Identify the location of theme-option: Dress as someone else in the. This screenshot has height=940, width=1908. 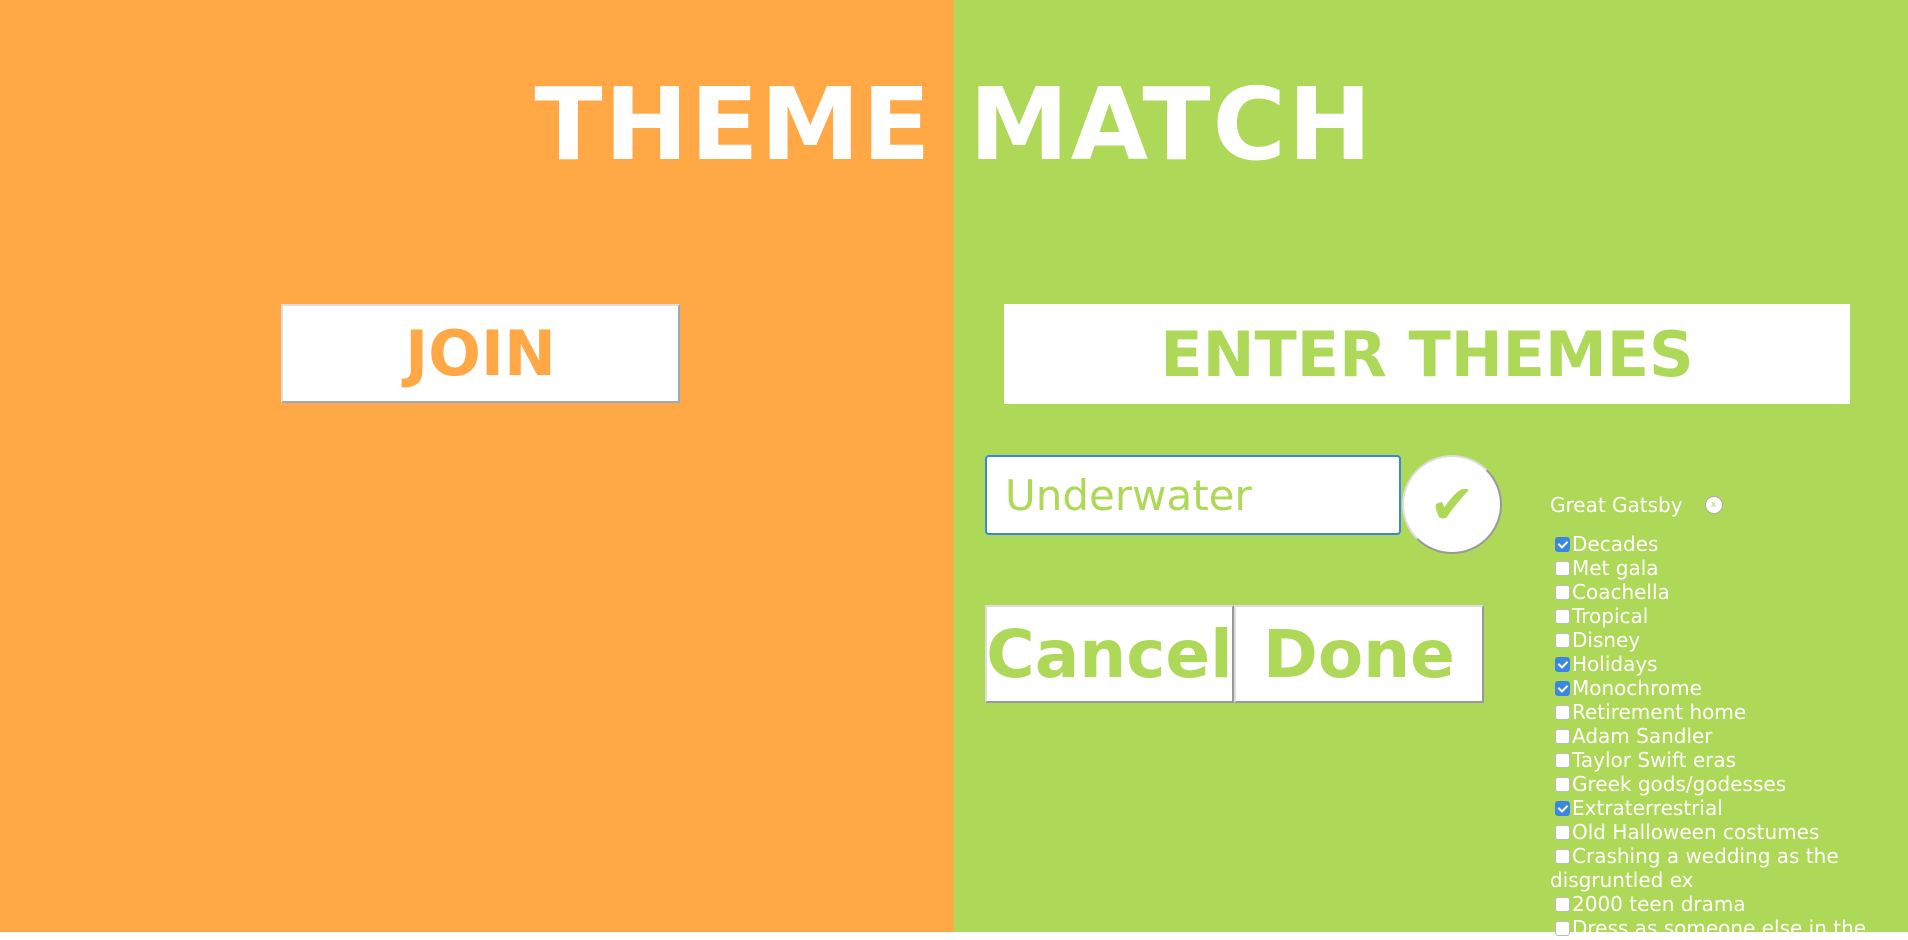
(1715, 928).